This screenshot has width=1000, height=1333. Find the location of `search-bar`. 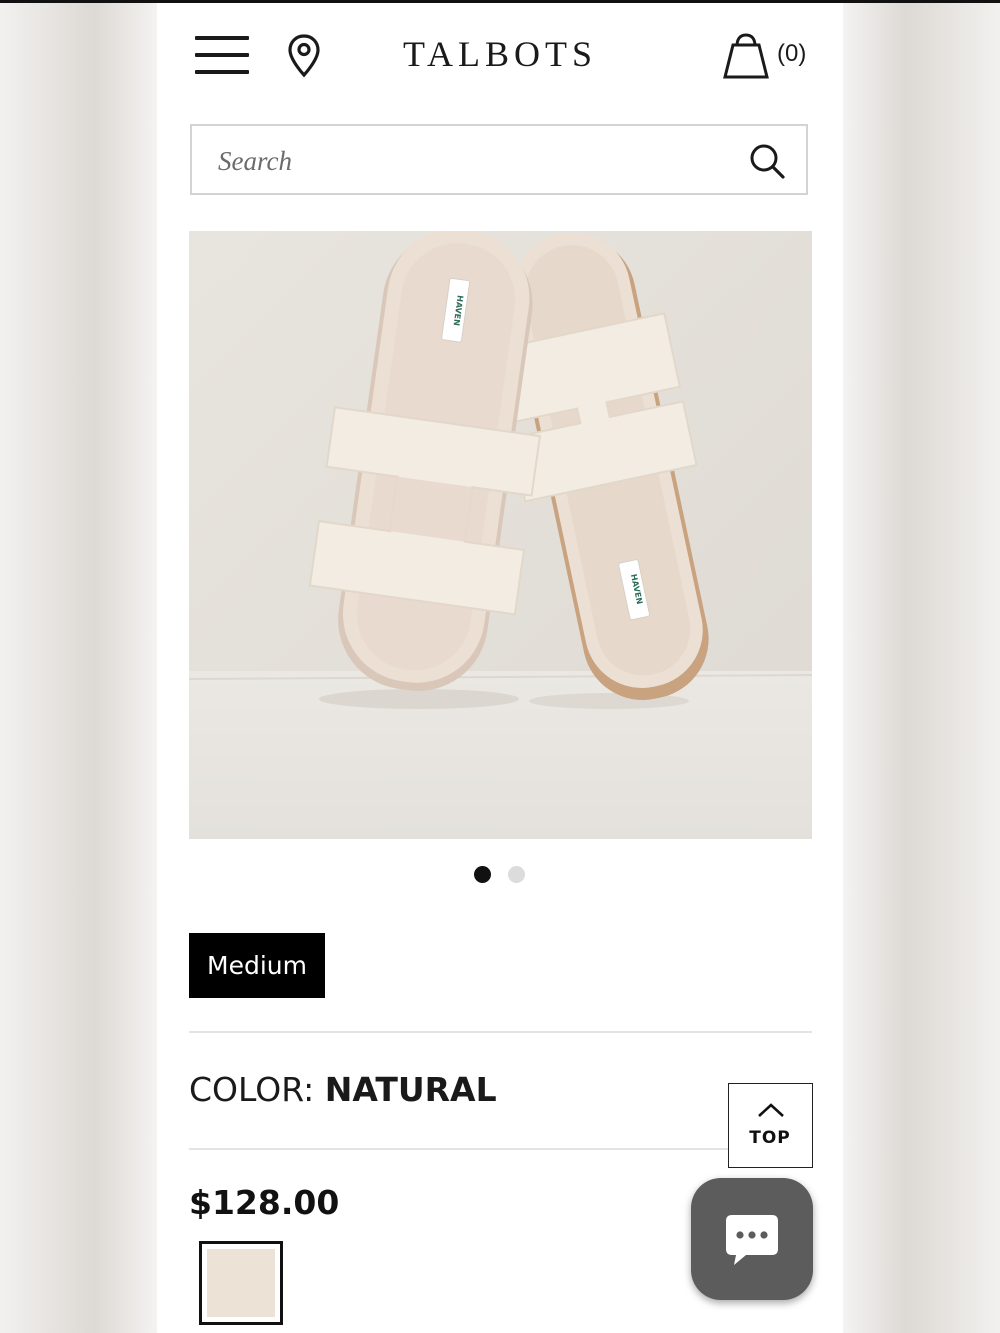

search-bar is located at coordinates (499, 159).